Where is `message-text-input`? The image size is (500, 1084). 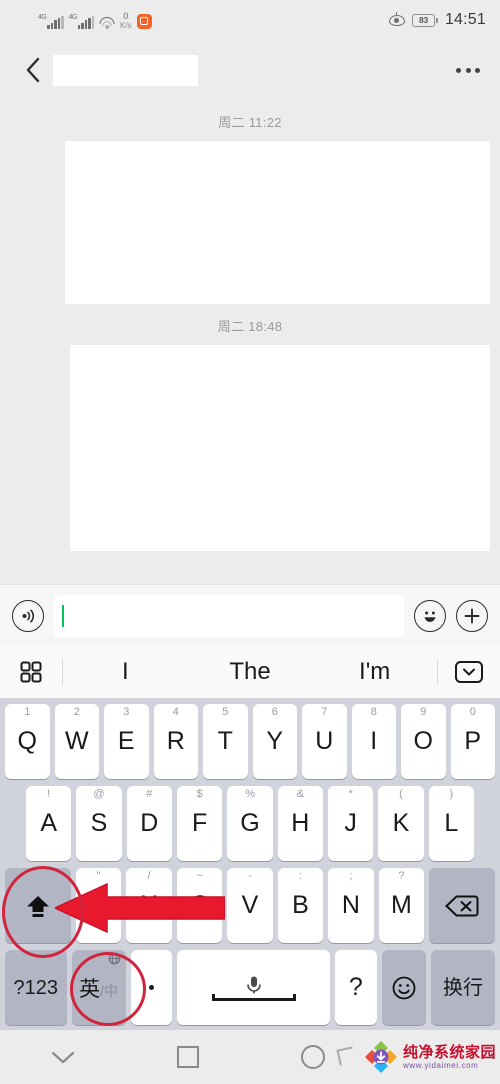 message-text-input is located at coordinates (229, 615).